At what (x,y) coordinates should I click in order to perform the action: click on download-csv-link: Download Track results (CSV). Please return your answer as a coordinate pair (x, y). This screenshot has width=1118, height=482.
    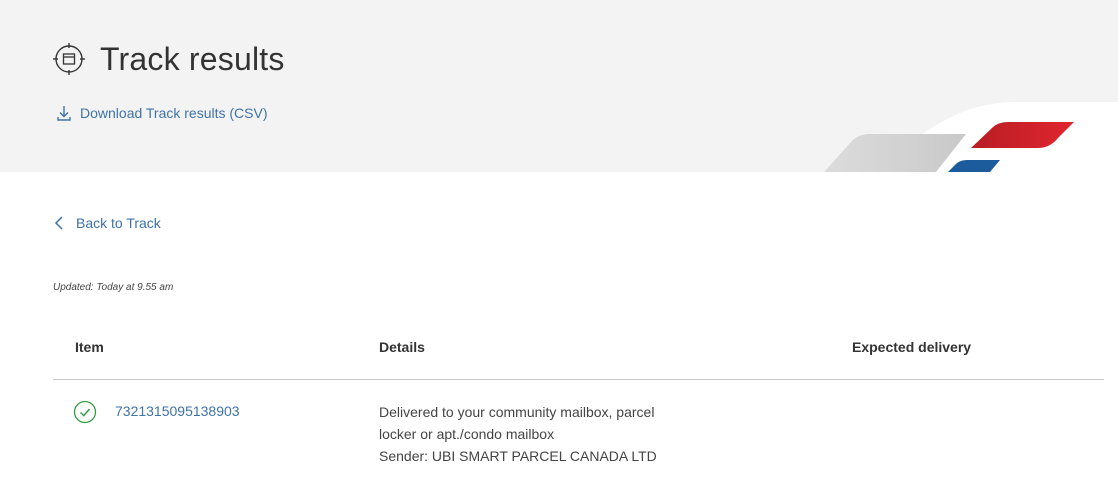
    Looking at the image, I should click on (162, 113).